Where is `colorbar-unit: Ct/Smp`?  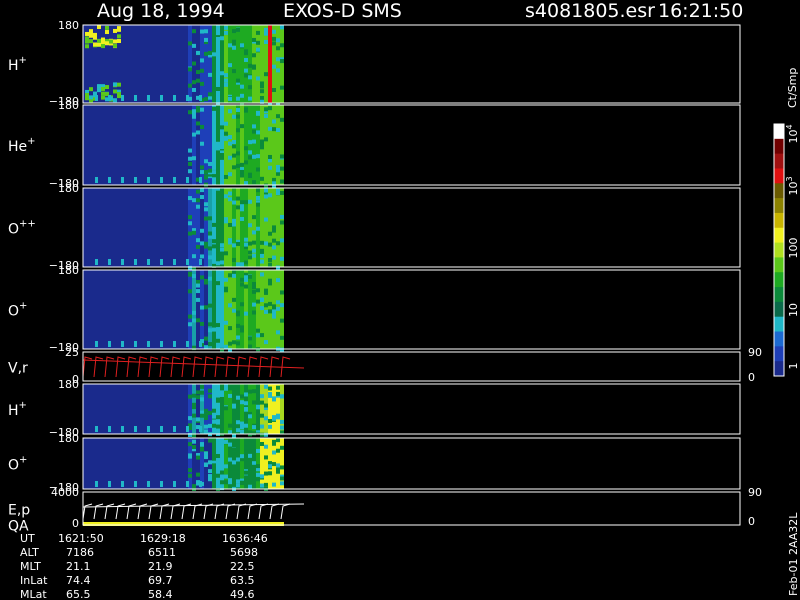 colorbar-unit: Ct/Smp is located at coordinates (792, 88).